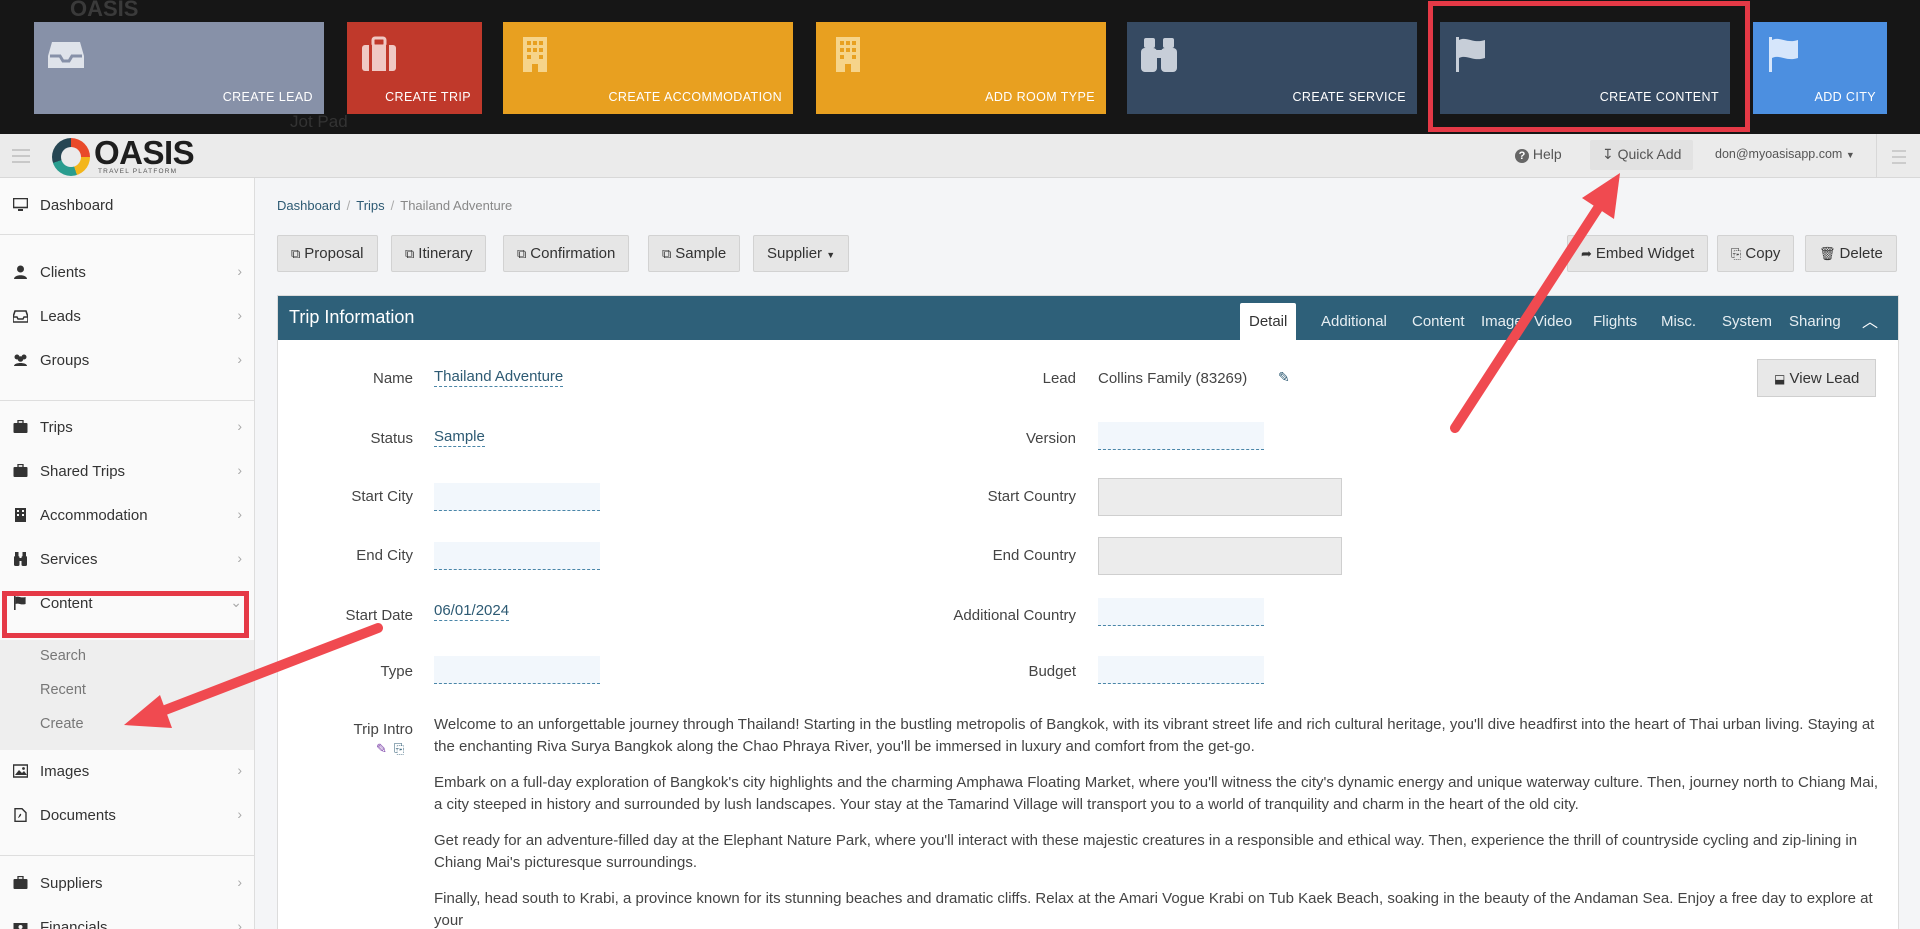 The image size is (1920, 929). What do you see at coordinates (253, 675) in the screenshot?
I see `arrow-to-create` at bounding box center [253, 675].